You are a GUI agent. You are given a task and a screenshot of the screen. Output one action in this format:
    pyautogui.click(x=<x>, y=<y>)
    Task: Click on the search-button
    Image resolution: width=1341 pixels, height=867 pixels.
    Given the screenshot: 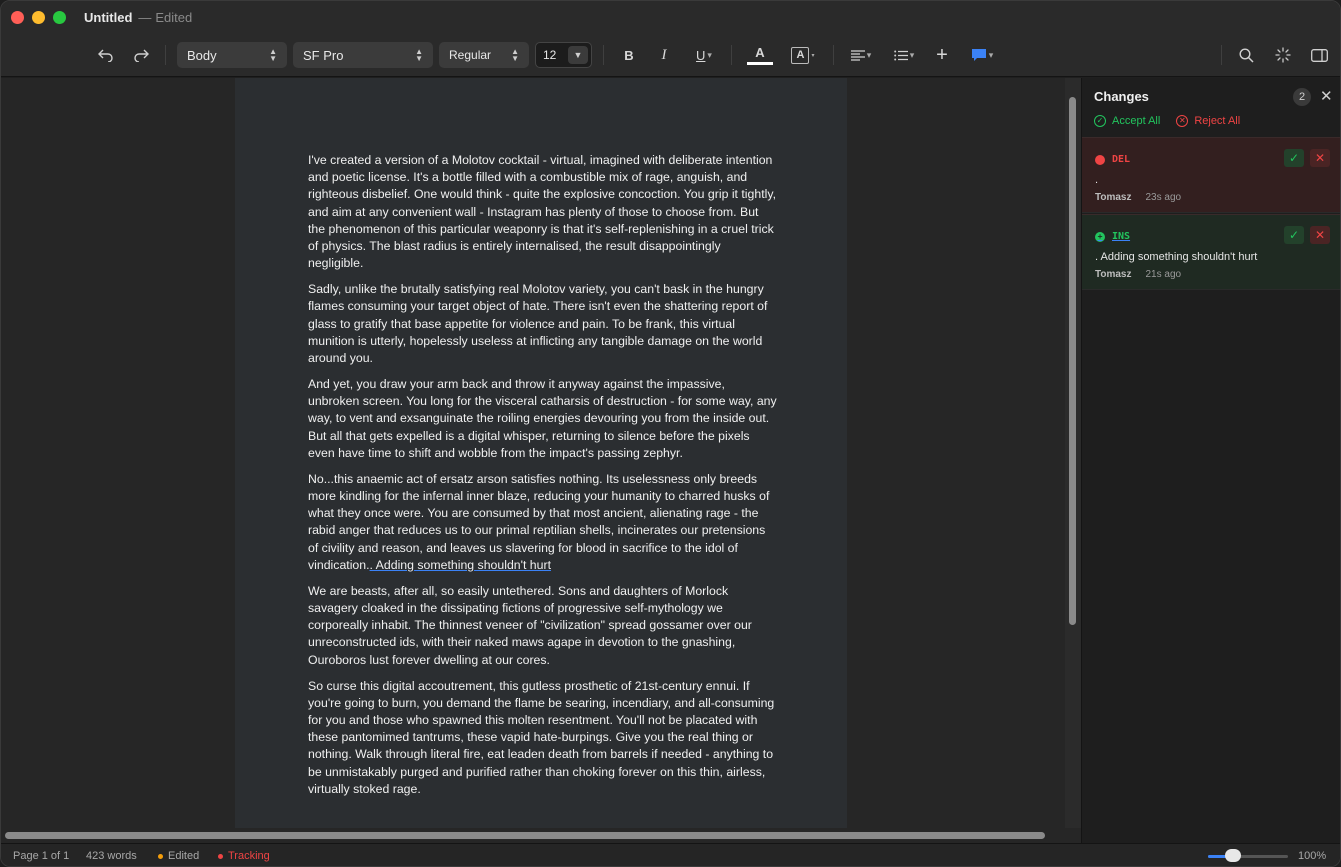 What is the action you would take?
    pyautogui.click(x=1246, y=55)
    